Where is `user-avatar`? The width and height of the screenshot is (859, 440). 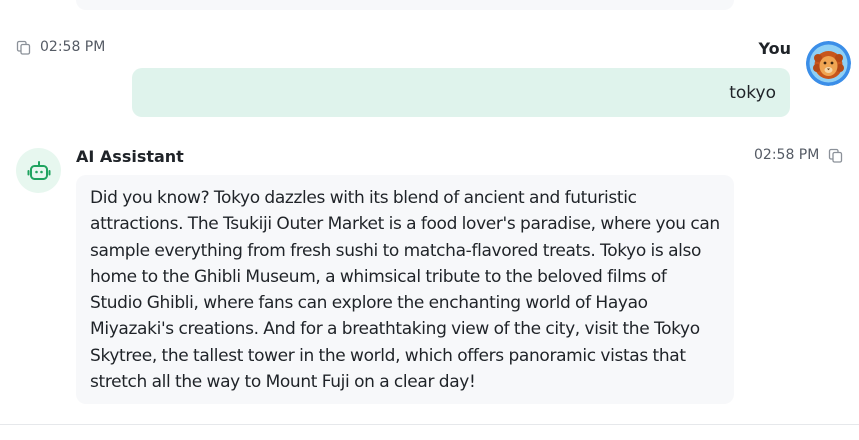
user-avatar is located at coordinates (828, 63).